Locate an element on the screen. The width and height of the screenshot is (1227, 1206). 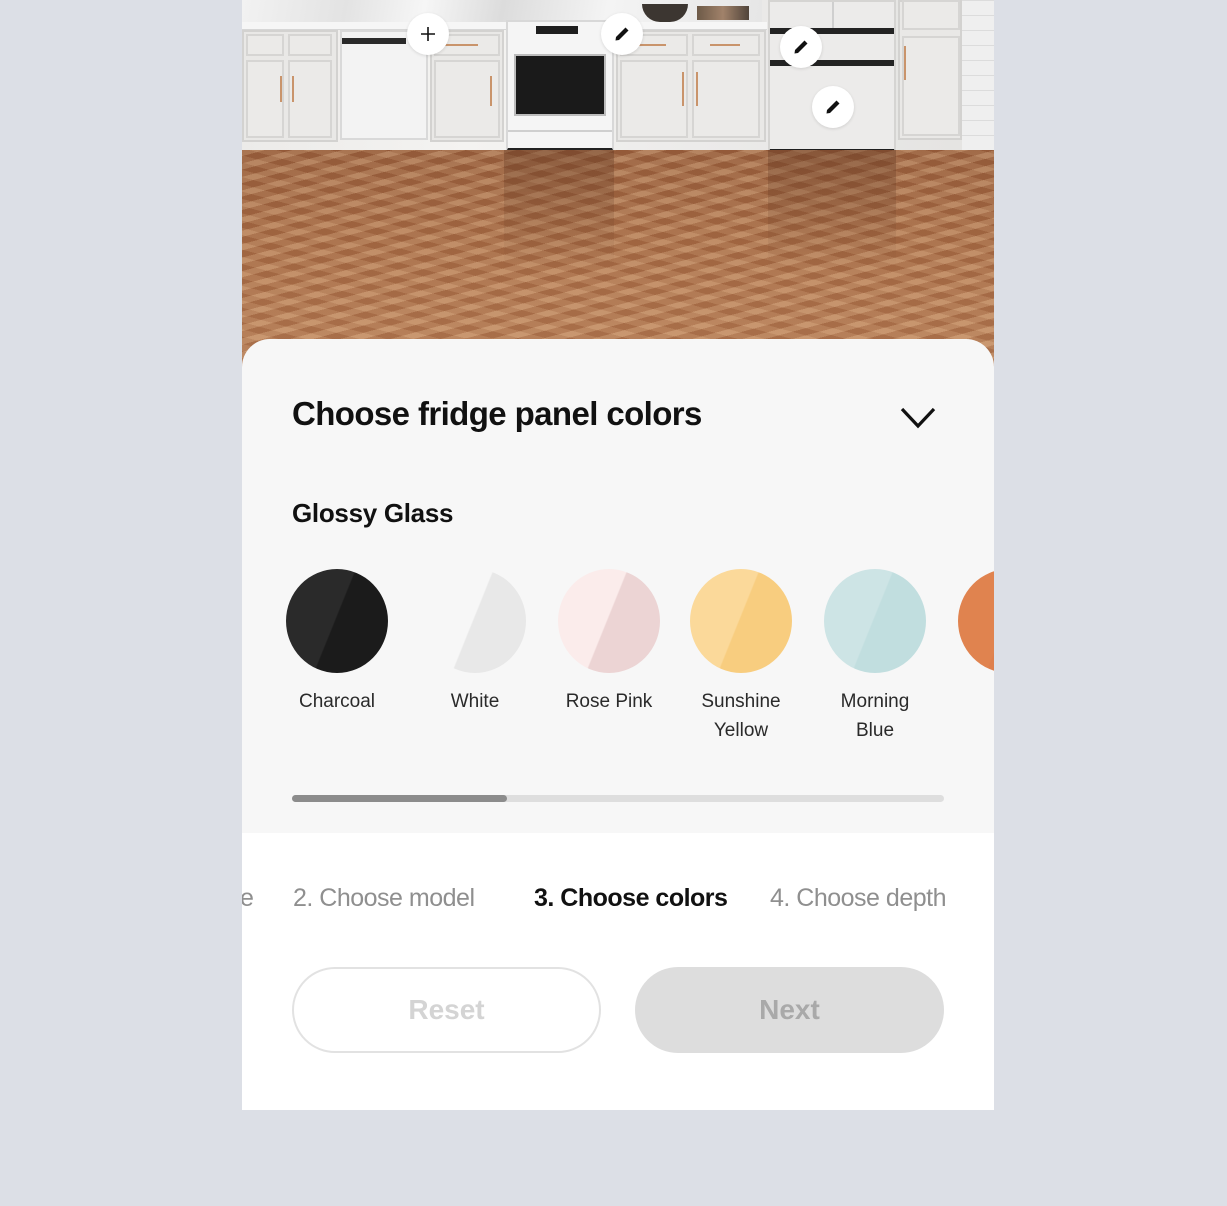
chevron-down-icon is located at coordinates (918, 418).